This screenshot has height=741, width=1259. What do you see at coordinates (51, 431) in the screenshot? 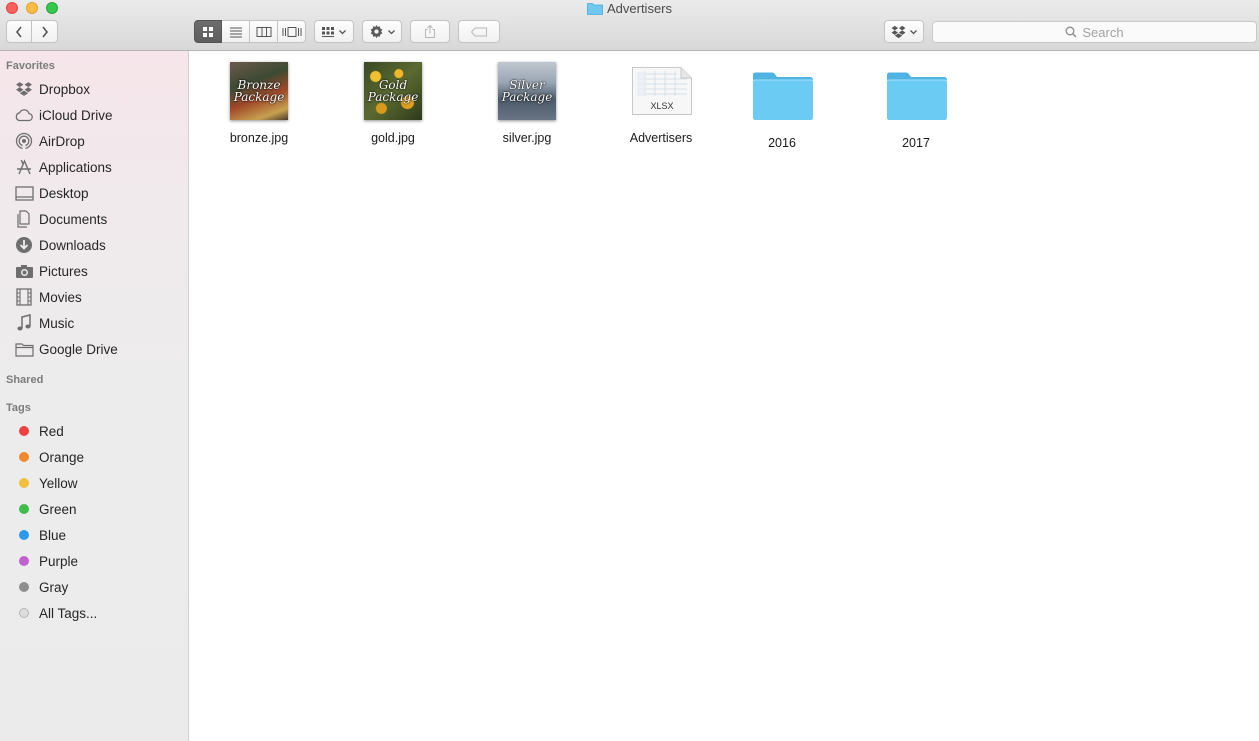
I see `sidebar-item-label: Red` at bounding box center [51, 431].